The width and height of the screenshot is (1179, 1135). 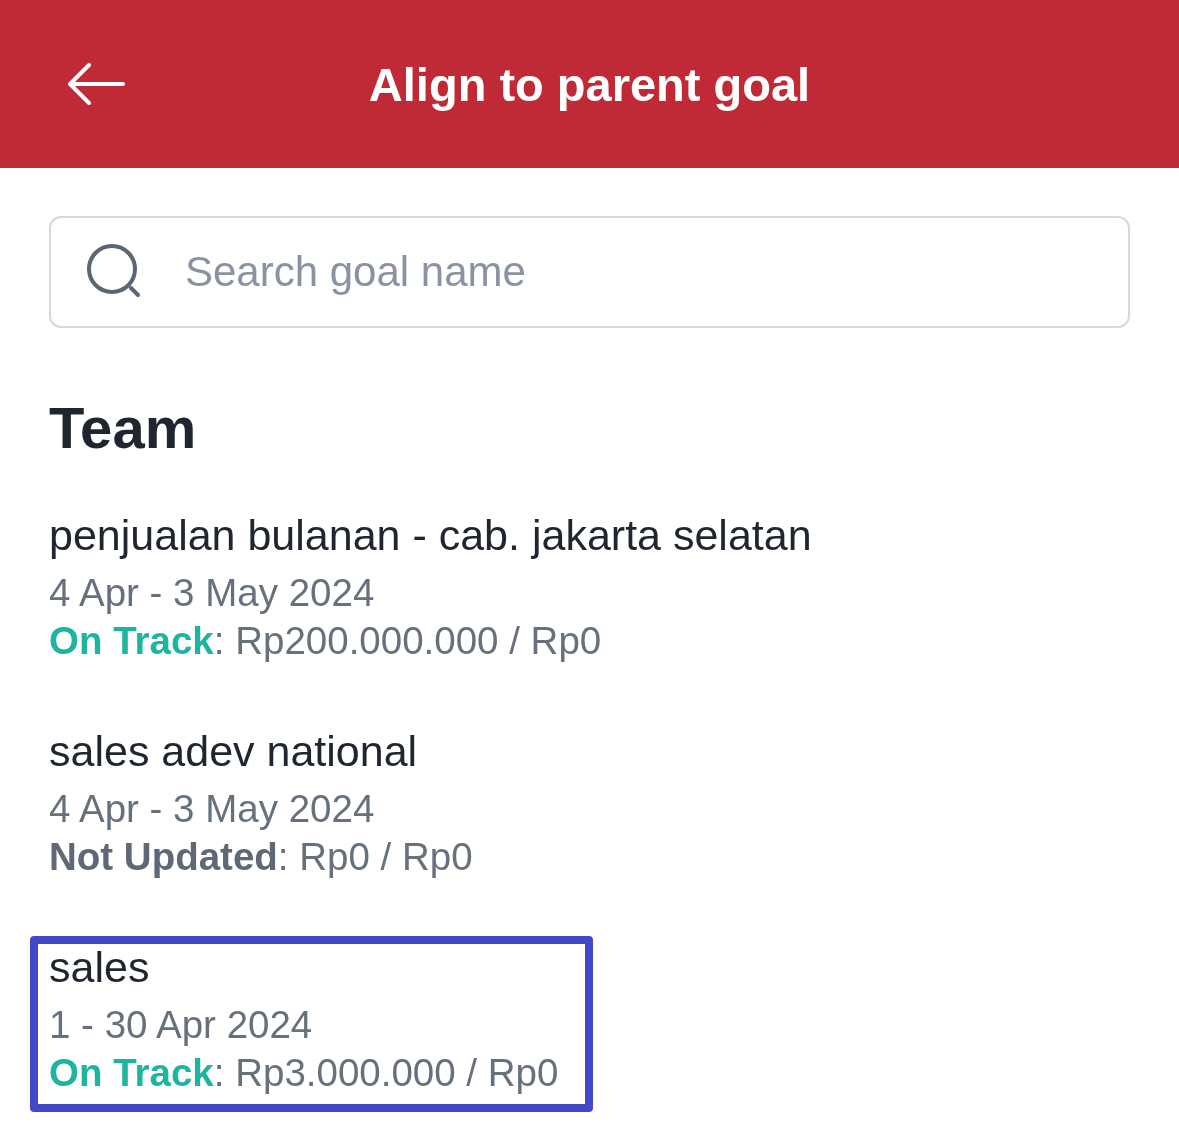 I want to click on goal-period: 1 - 30 Apr 2024, so click(x=181, y=1025).